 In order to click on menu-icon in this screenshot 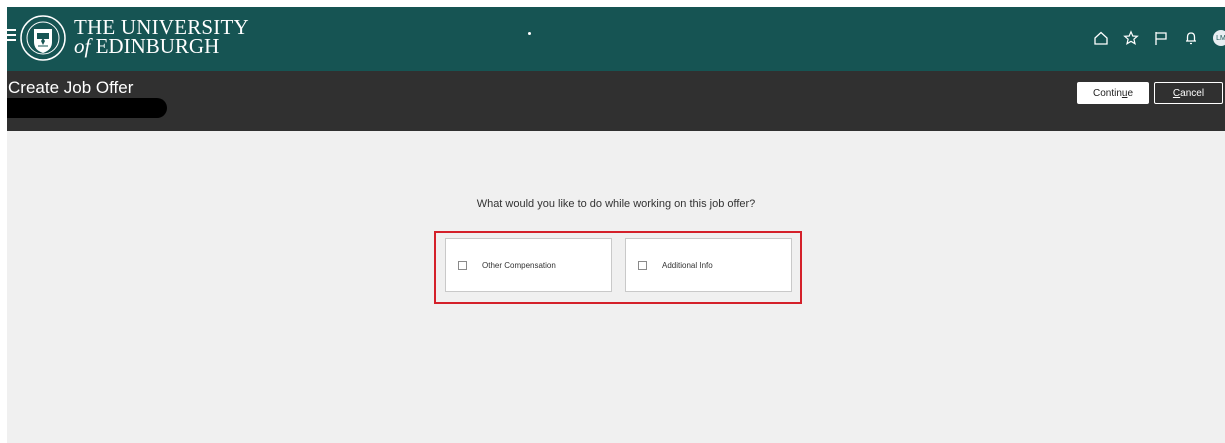, I will do `click(12, 35)`.